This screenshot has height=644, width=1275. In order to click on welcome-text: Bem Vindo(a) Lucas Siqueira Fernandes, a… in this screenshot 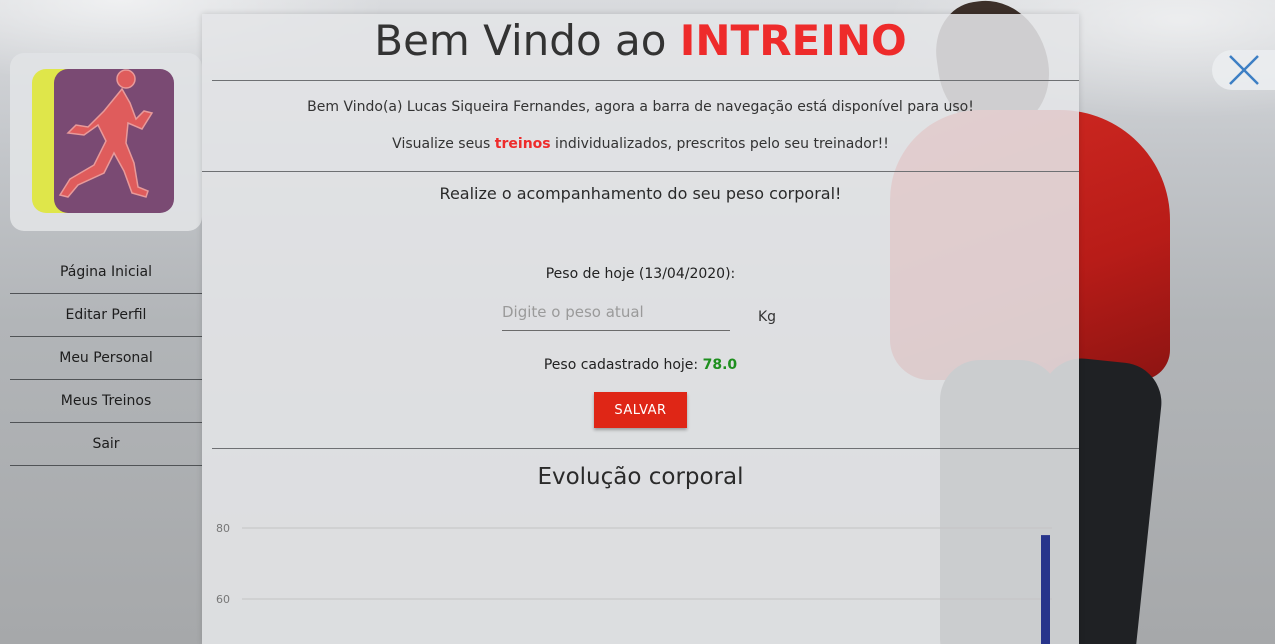, I will do `click(640, 107)`.